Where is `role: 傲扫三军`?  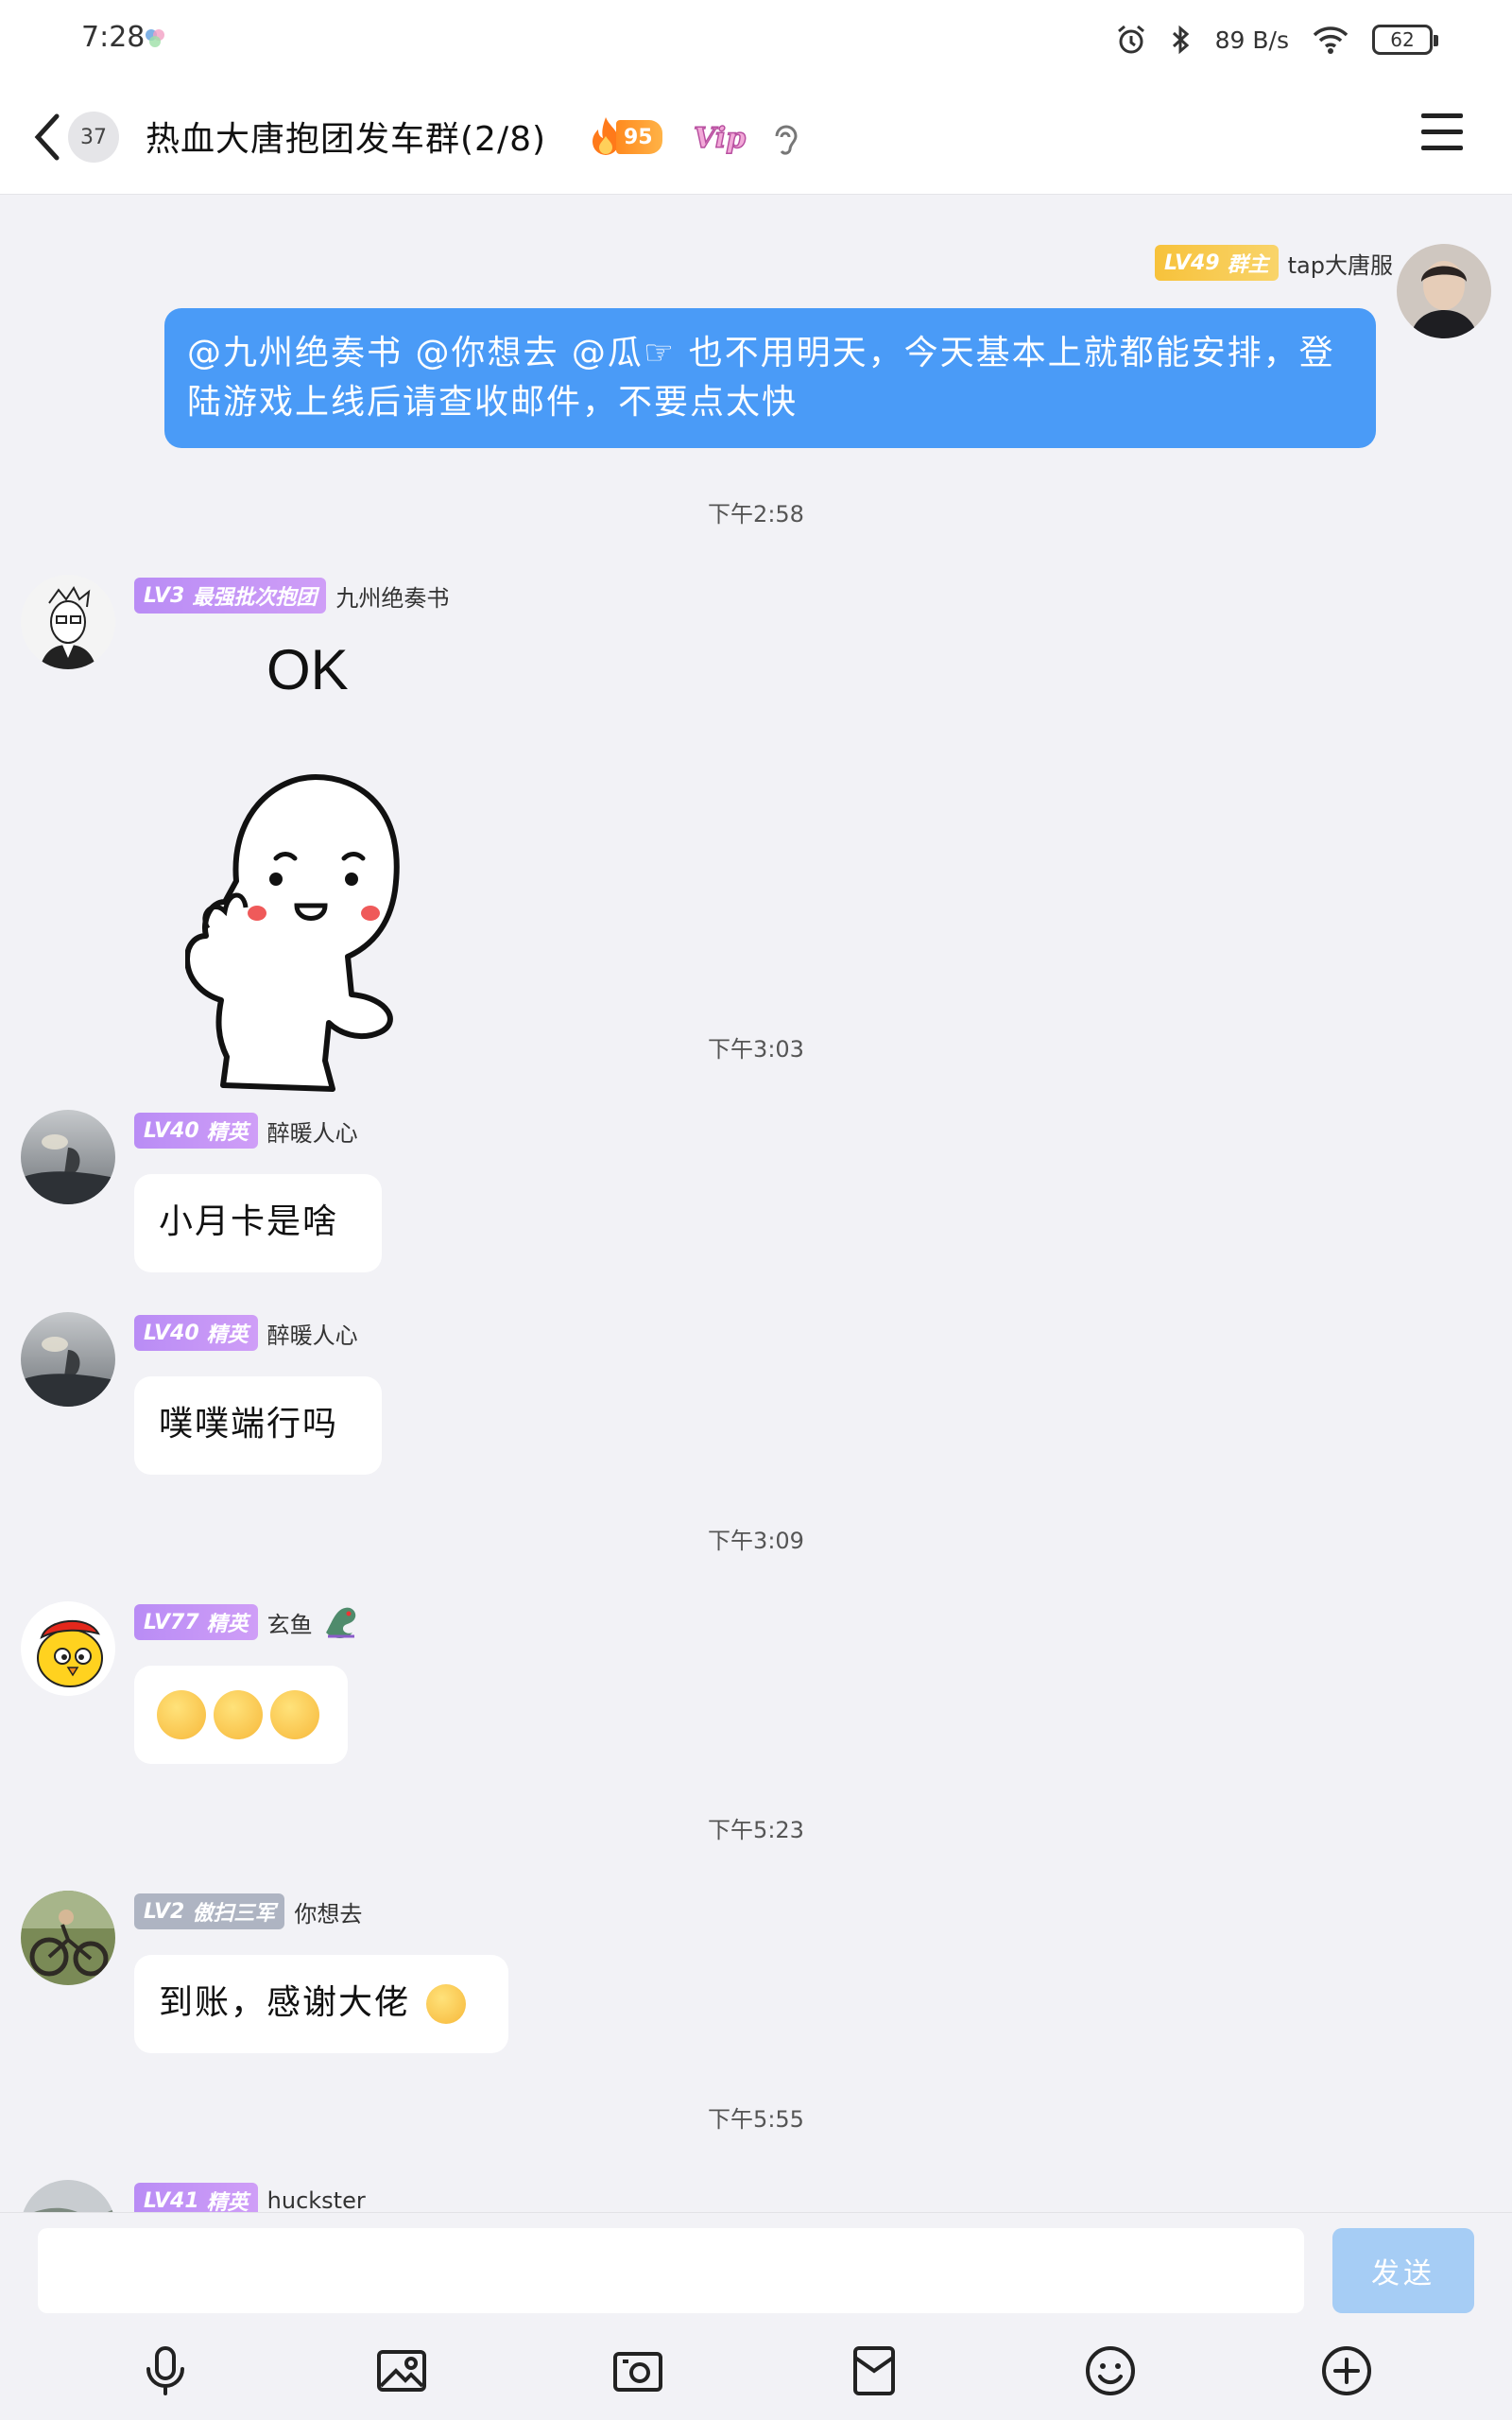
role: 傲扫三军 is located at coordinates (234, 1914).